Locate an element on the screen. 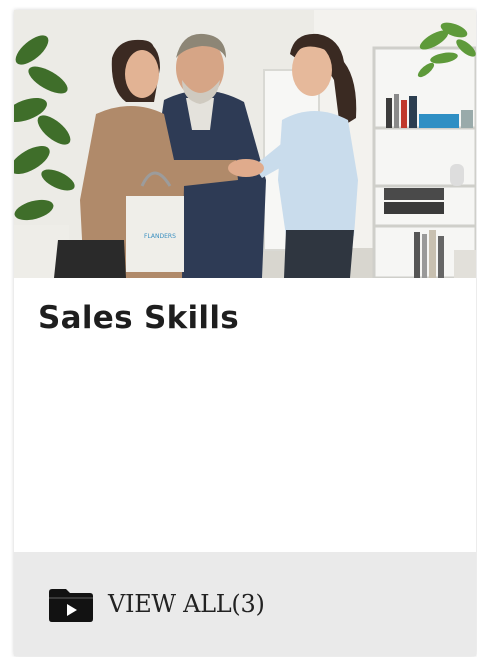 The image size is (477, 657). video-folder-icon is located at coordinates (71, 605).